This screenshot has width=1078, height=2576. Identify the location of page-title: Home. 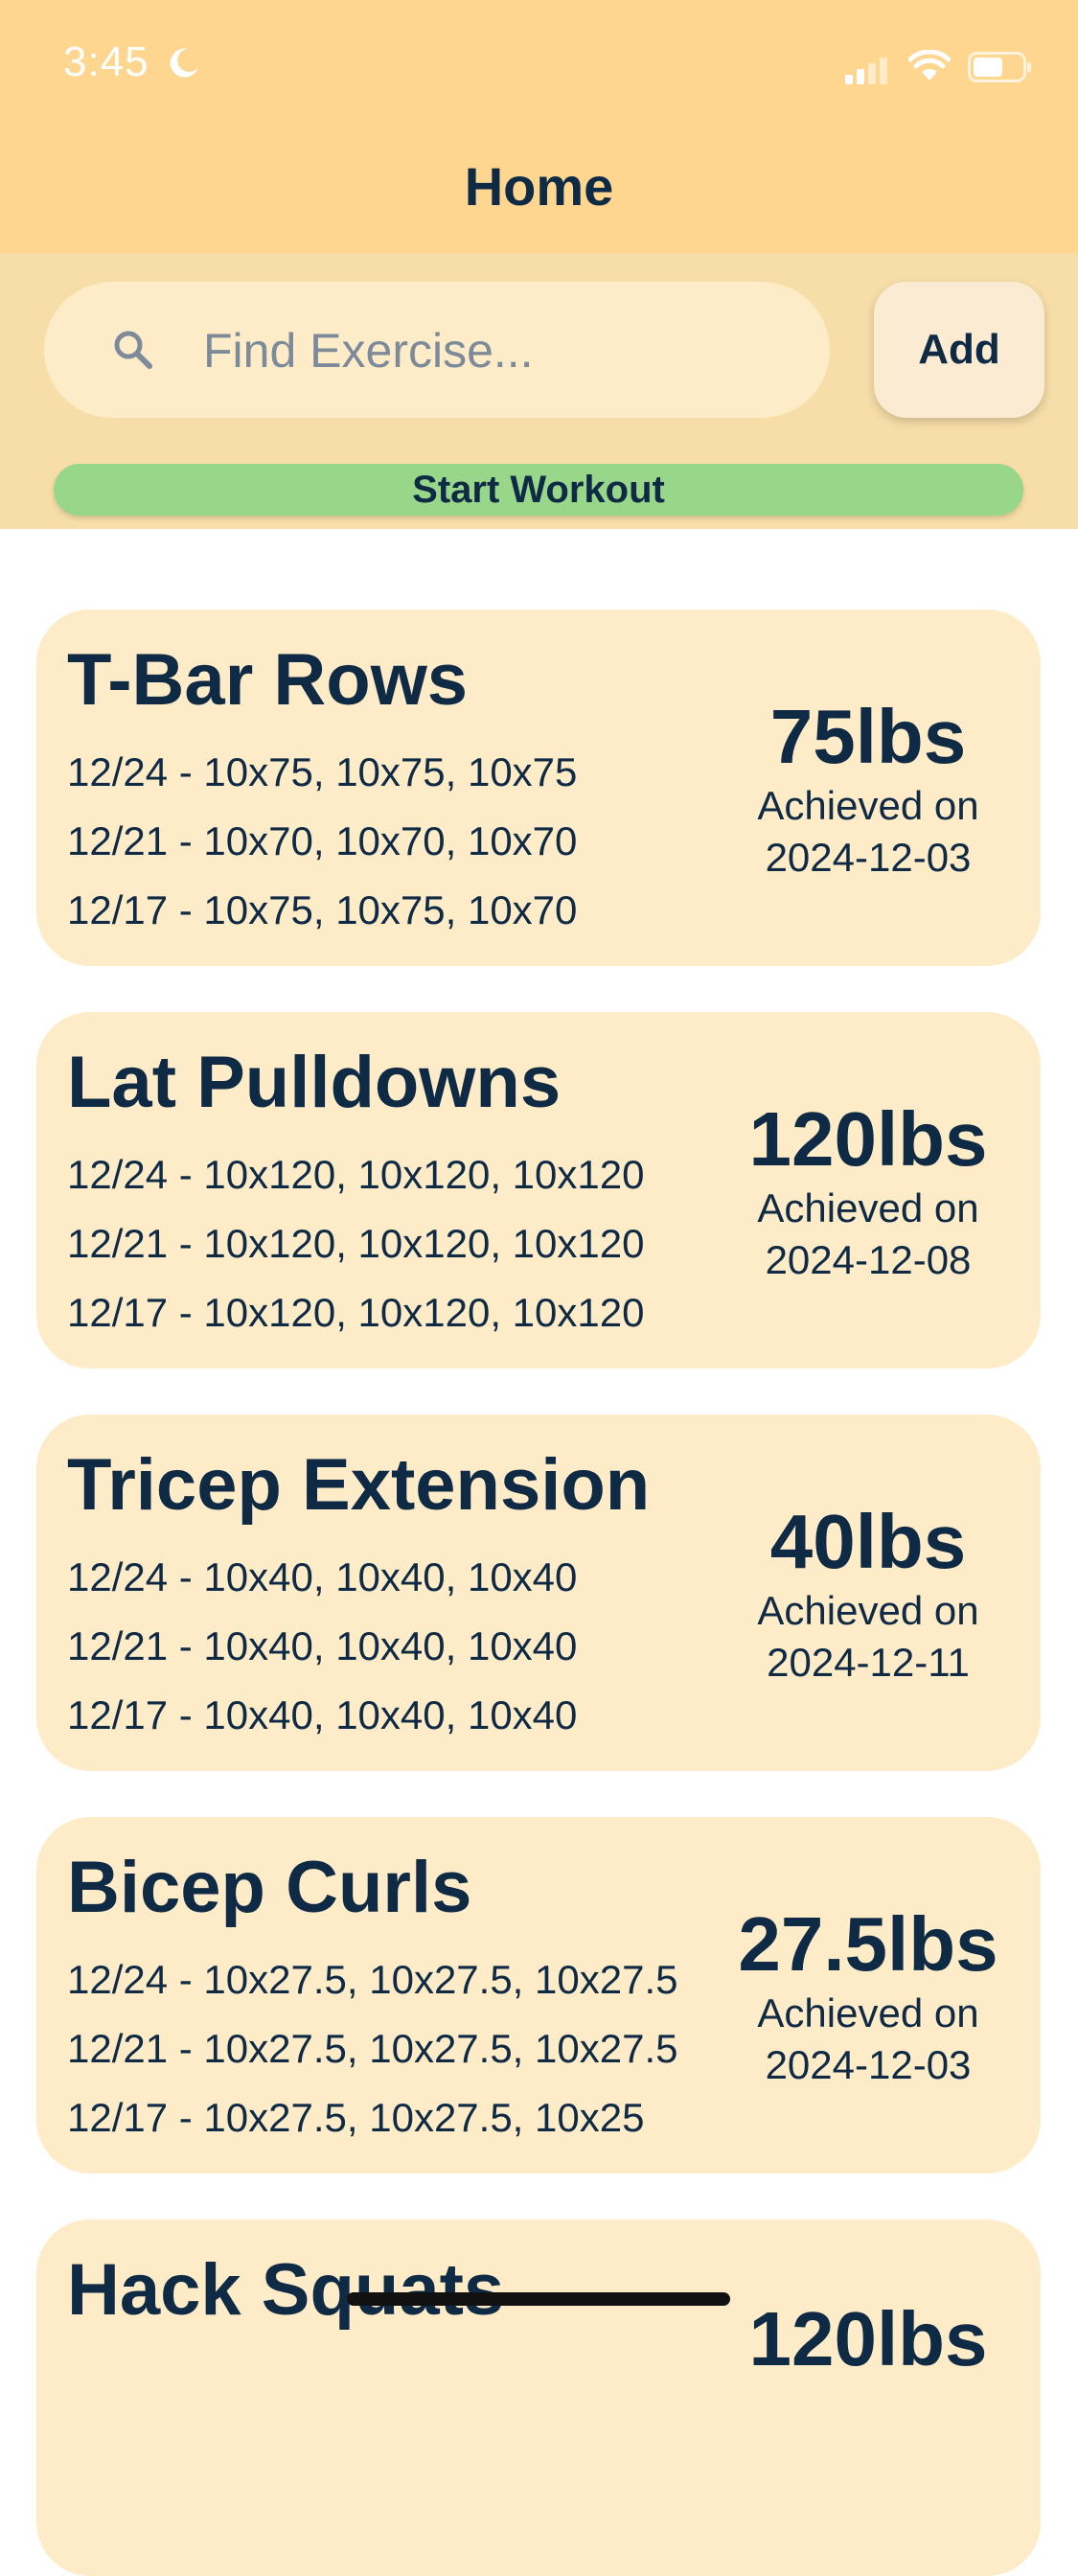
(539, 186).